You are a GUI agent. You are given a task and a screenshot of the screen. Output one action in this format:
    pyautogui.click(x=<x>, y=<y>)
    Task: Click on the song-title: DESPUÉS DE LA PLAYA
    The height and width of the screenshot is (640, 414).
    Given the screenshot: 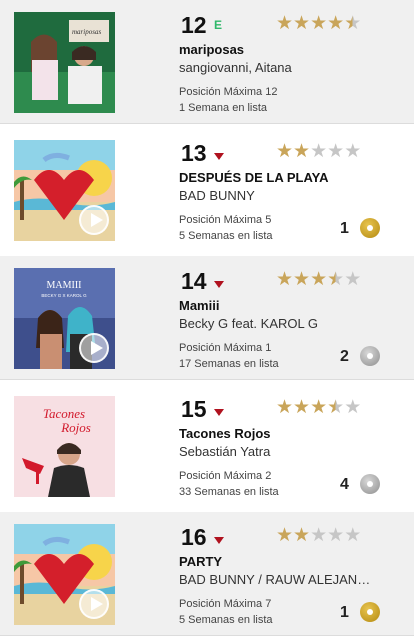 What is the action you would take?
    pyautogui.click(x=254, y=177)
    